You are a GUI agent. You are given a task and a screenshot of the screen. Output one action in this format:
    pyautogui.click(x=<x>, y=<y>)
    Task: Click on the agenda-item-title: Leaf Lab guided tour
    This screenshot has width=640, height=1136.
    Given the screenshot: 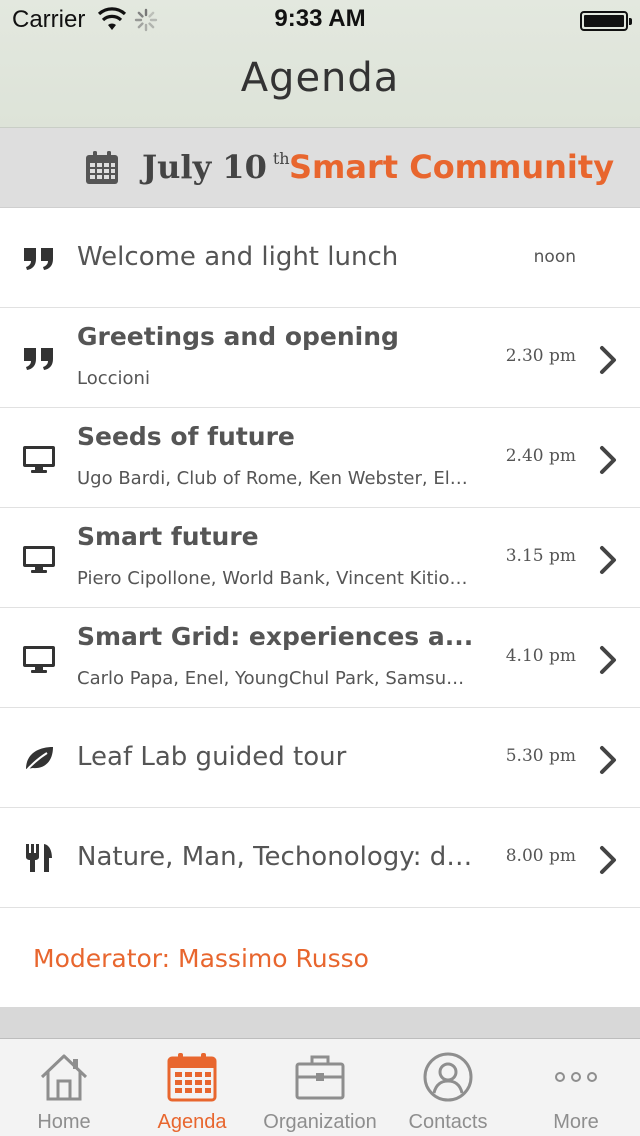 What is the action you would take?
    pyautogui.click(x=212, y=757)
    